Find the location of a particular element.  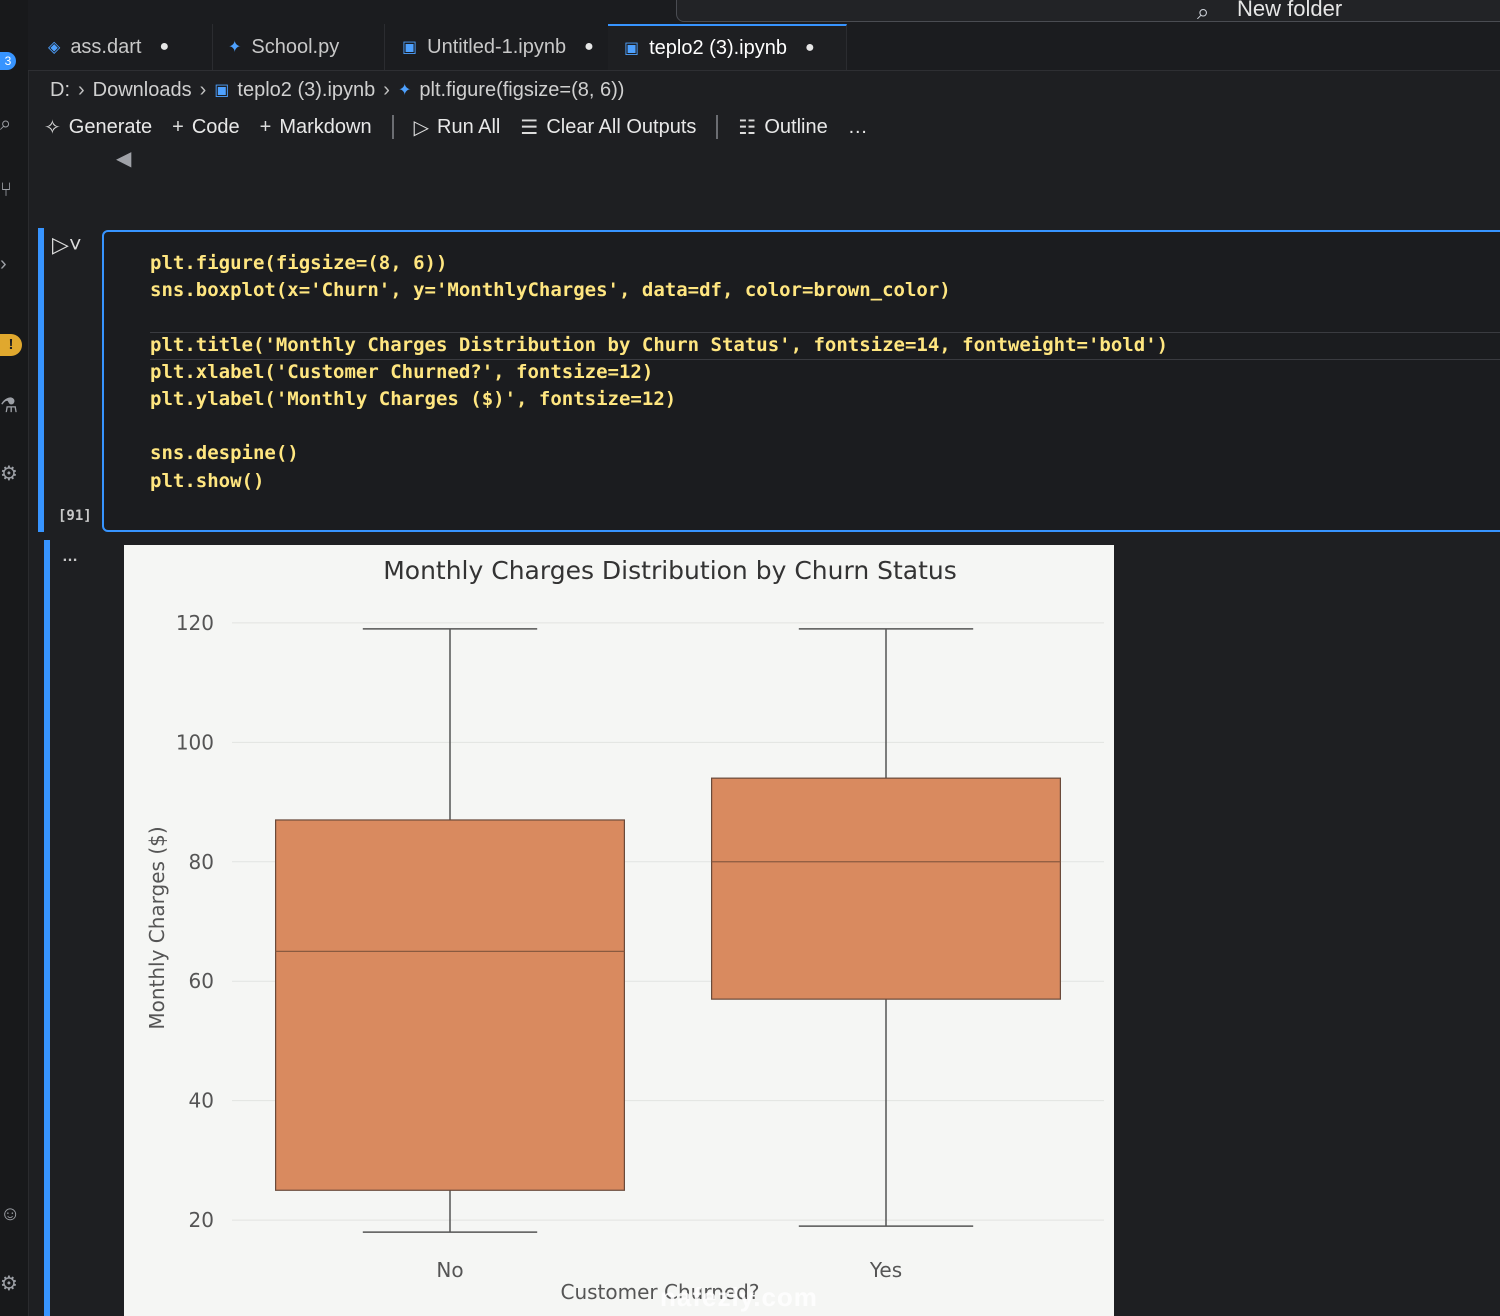

clear-all-outputs-button: ☰ Clear All Outputs is located at coordinates (608, 127).